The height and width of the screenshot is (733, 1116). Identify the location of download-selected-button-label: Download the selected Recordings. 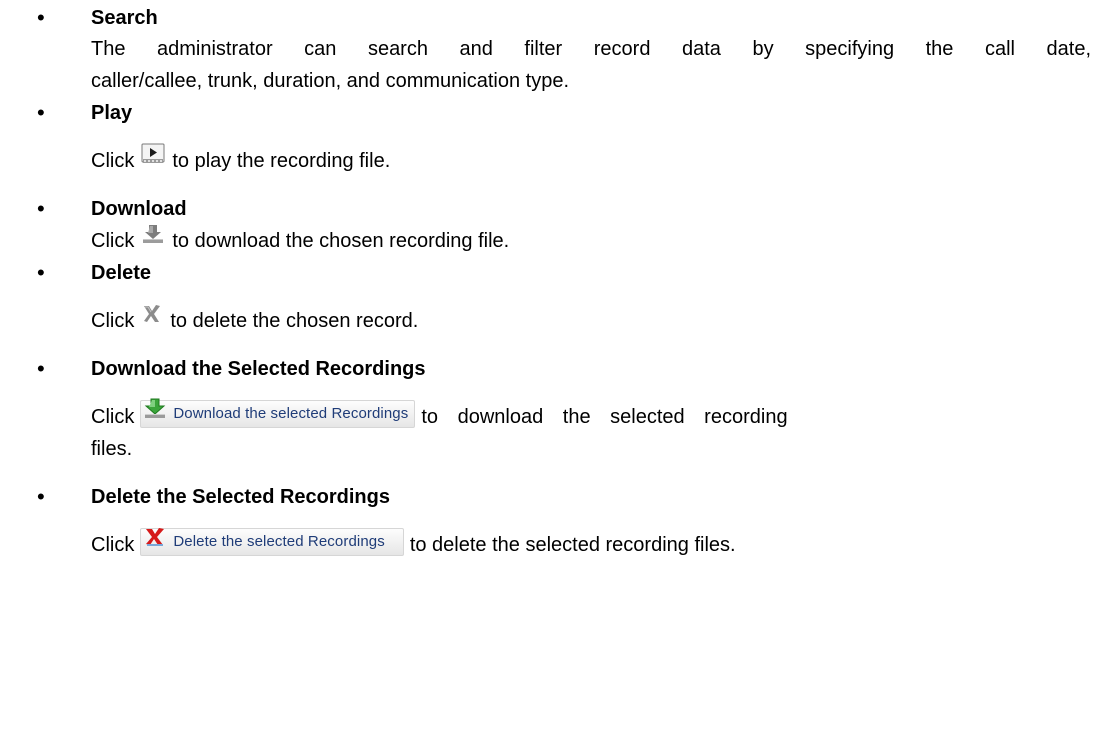
(291, 413).